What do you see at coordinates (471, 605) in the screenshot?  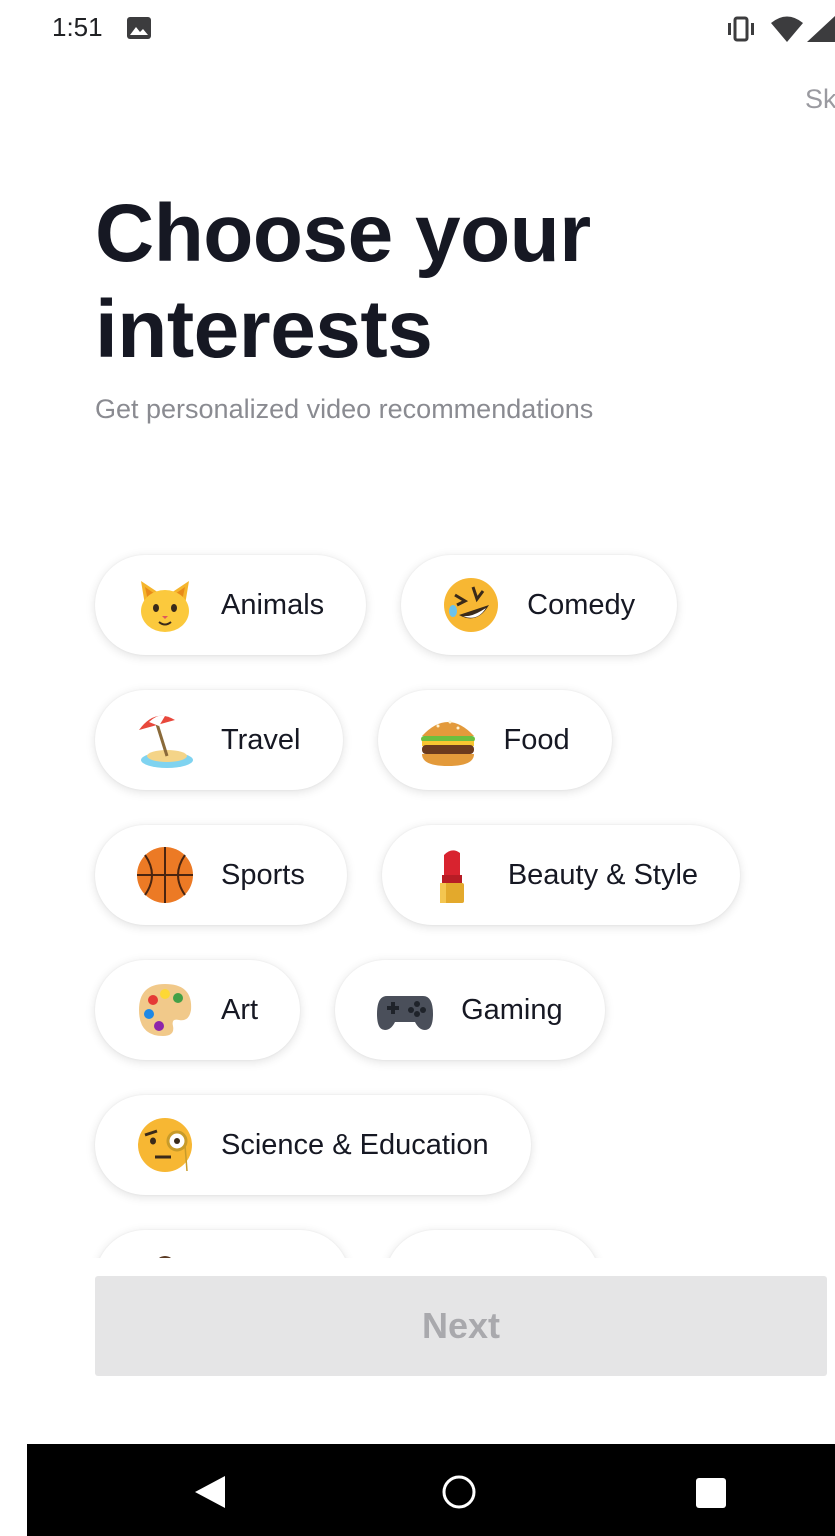 I see `rolling-laughing-face-icon` at bounding box center [471, 605].